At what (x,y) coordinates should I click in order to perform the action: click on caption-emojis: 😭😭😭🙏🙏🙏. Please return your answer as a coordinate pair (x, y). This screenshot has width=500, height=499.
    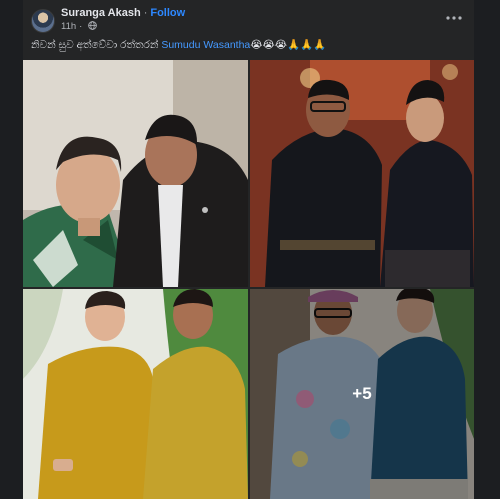
    Looking at the image, I should click on (288, 45).